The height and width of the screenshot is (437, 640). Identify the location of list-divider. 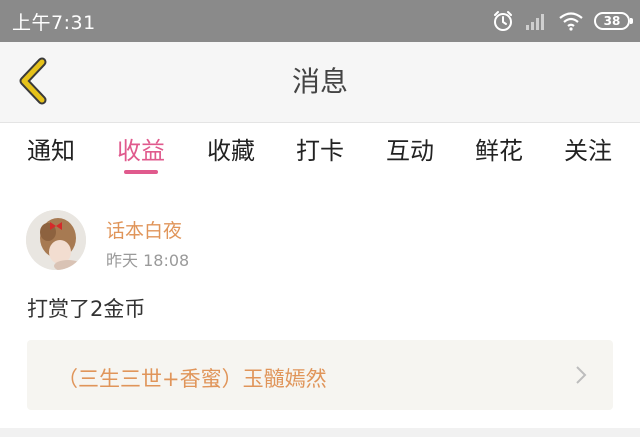
(320, 432).